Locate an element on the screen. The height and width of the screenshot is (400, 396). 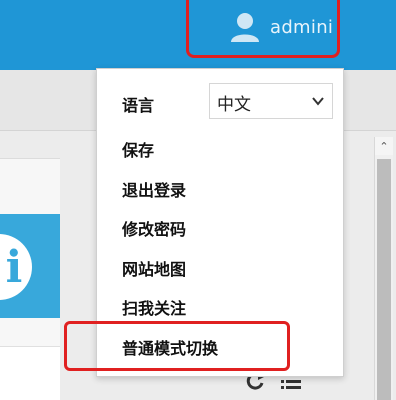
vertical-scrollbar: ⌃ is located at coordinates (383, 268).